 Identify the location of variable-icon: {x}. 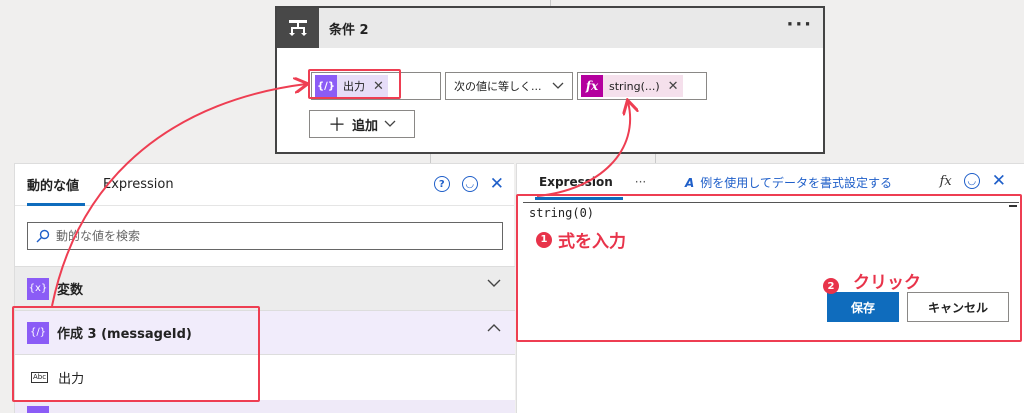
(38, 288).